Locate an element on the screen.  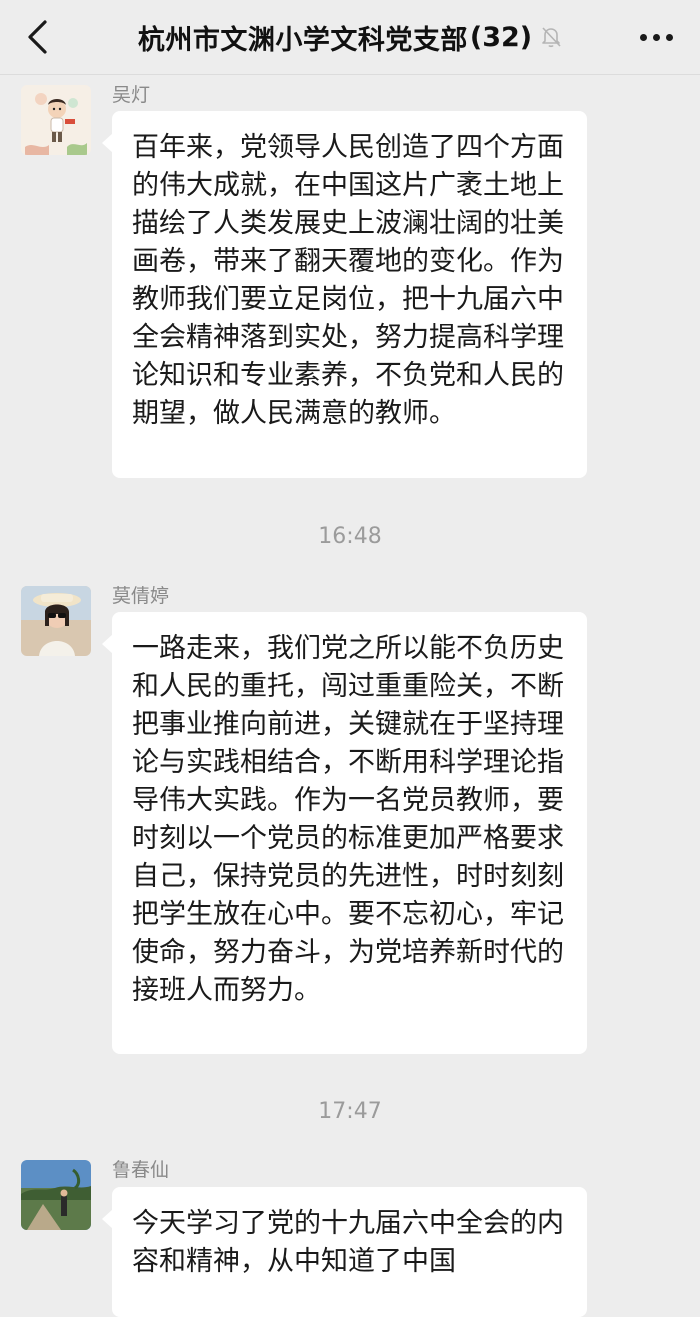
avatar-lu-chunxian is located at coordinates (56, 1195).